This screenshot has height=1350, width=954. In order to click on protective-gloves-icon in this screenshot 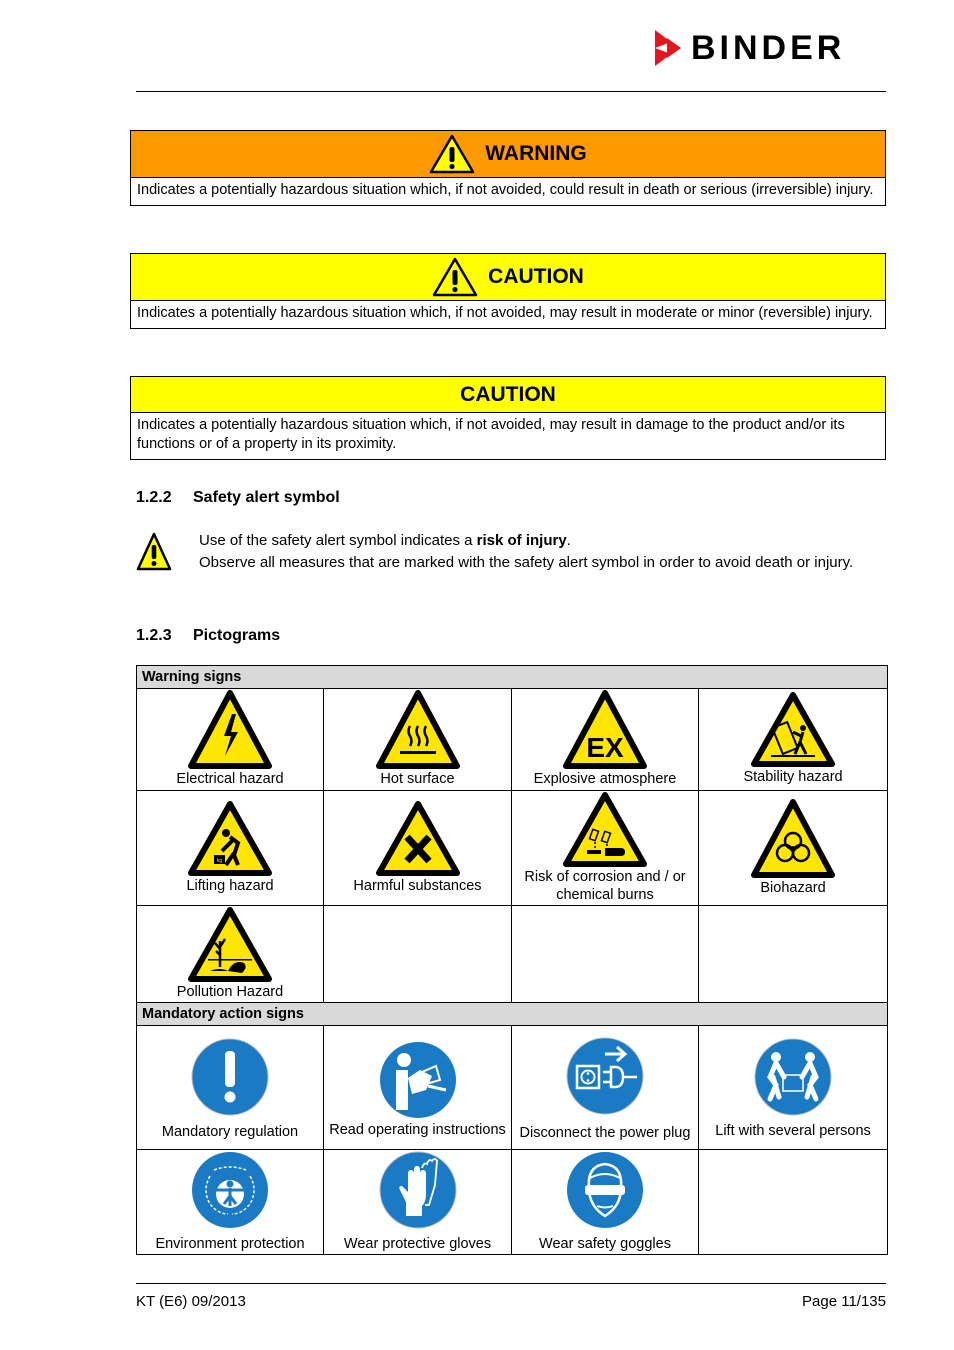, I will do `click(417, 1190)`.